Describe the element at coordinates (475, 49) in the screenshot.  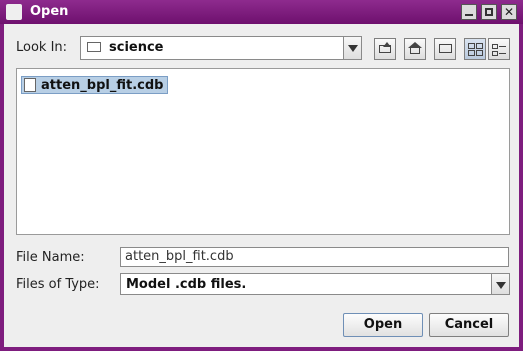
I see `list-view-icon` at that location.